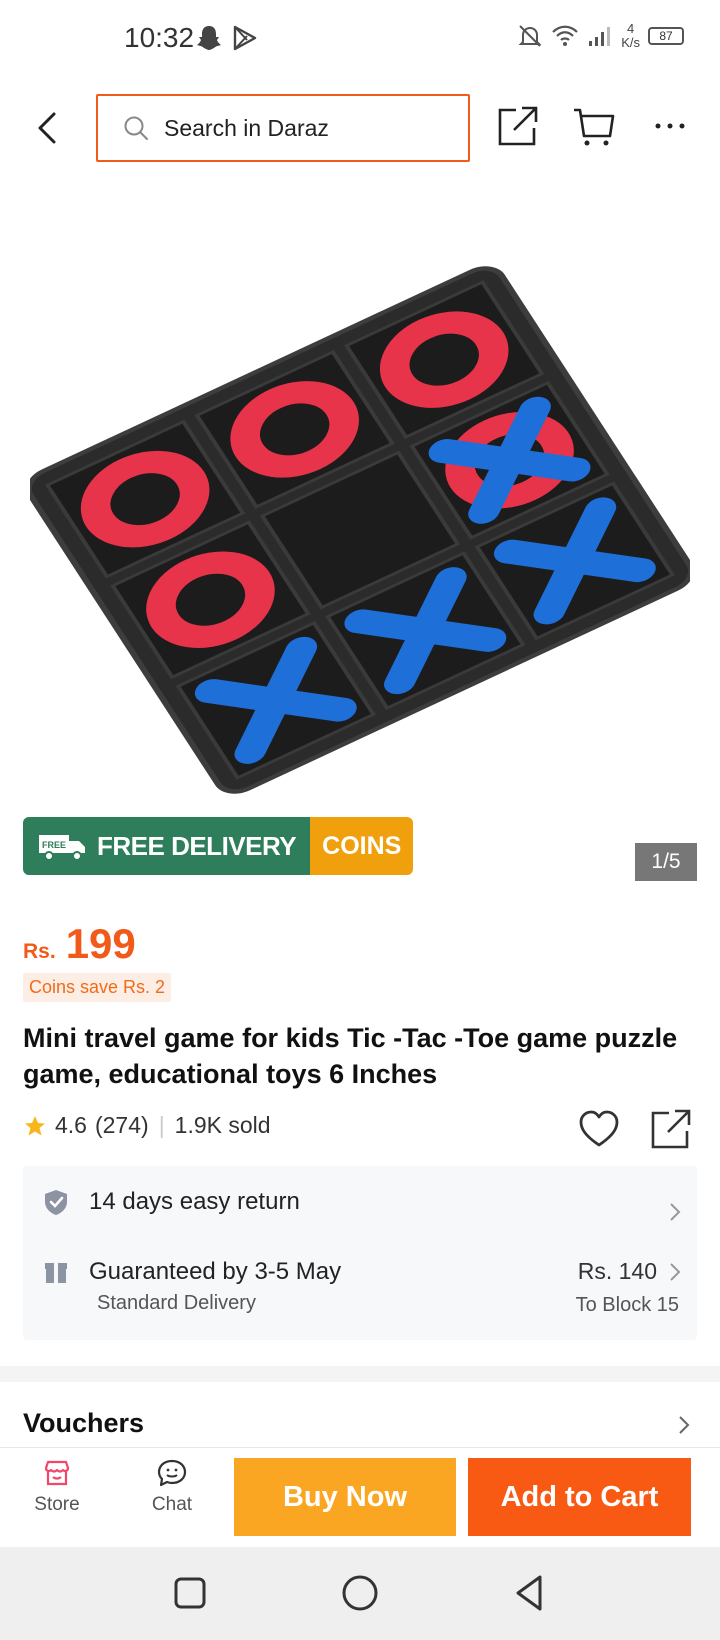 The image size is (720, 1640). What do you see at coordinates (57, 1487) in the screenshot?
I see `store-button: Store` at bounding box center [57, 1487].